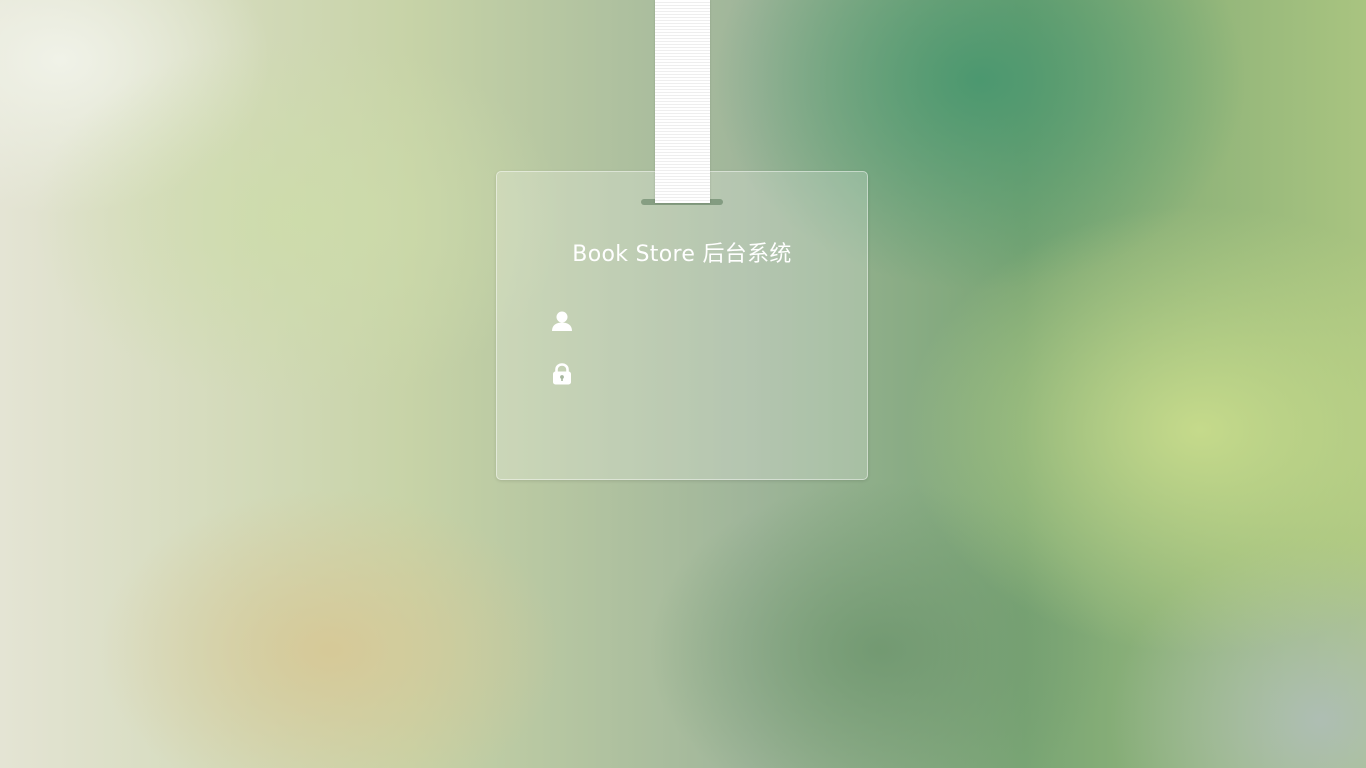 This screenshot has width=1366, height=768. I want to click on user-icon, so click(562, 321).